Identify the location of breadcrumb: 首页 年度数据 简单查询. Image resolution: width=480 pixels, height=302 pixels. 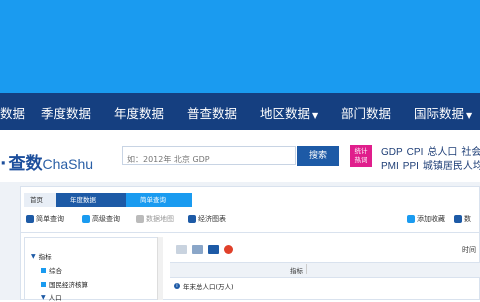
(108, 200).